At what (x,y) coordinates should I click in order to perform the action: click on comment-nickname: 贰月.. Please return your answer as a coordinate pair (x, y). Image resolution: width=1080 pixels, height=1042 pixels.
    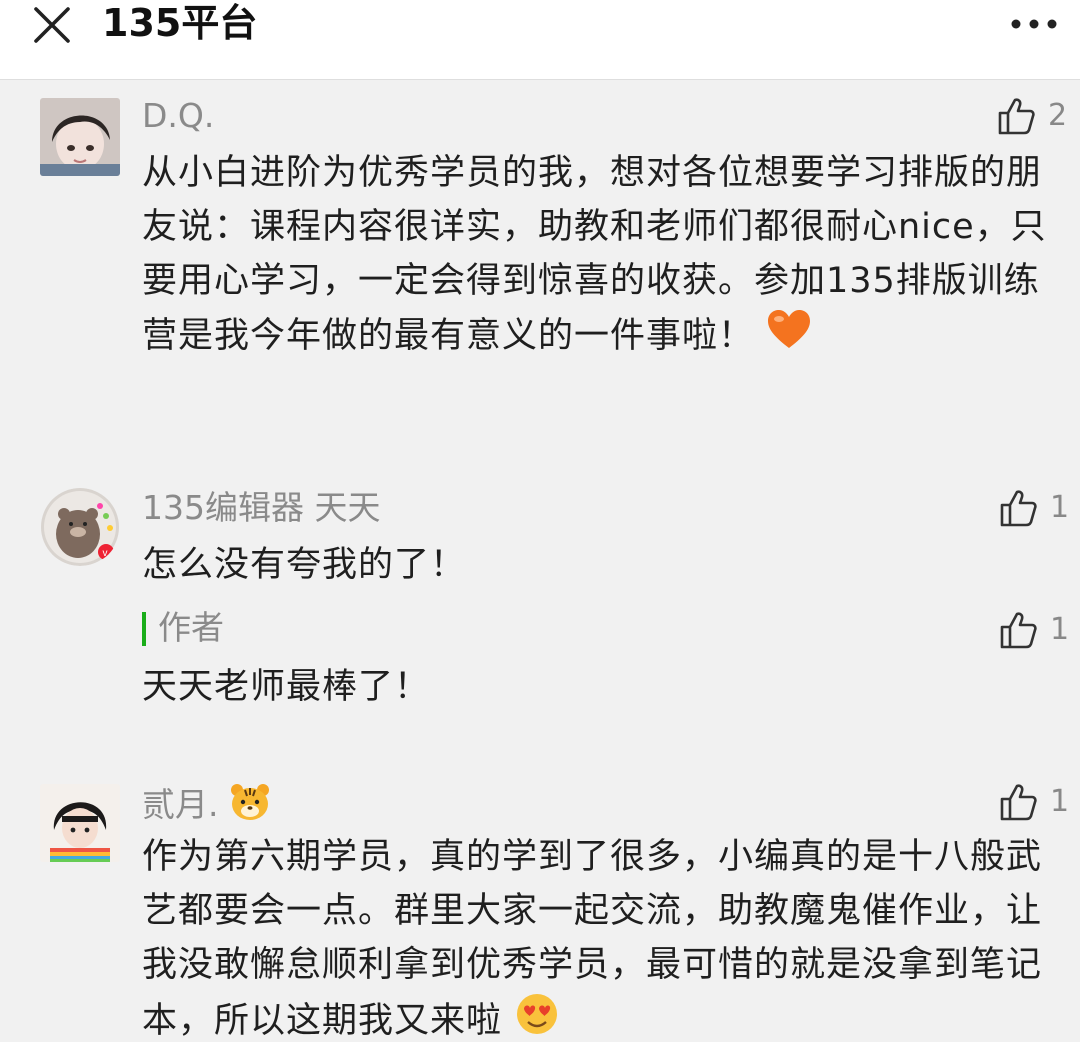
    Looking at the image, I should click on (206, 806).